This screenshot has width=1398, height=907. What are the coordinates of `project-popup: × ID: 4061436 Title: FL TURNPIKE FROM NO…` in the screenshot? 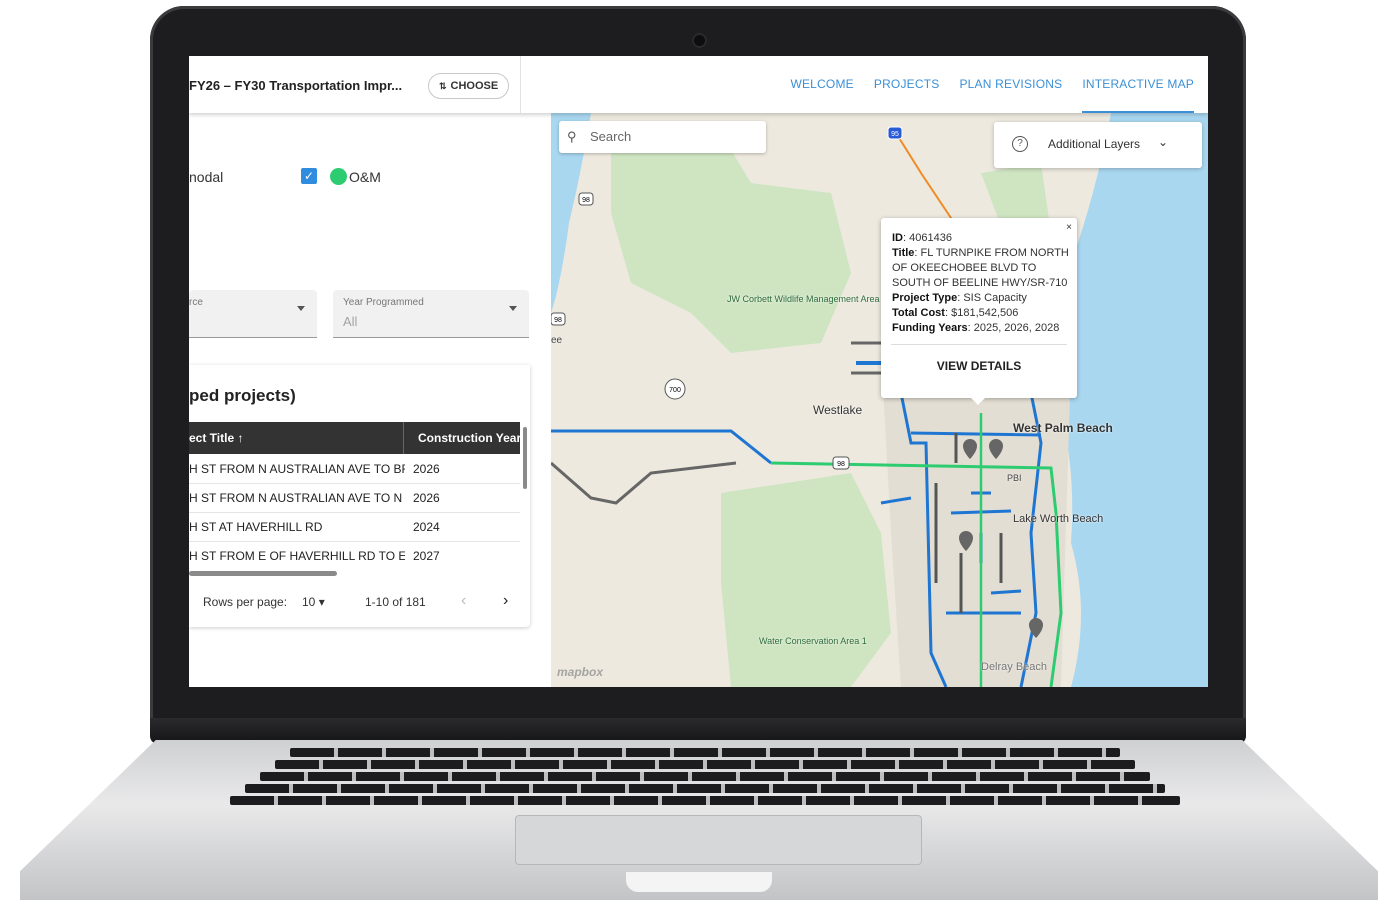 It's located at (979, 311).